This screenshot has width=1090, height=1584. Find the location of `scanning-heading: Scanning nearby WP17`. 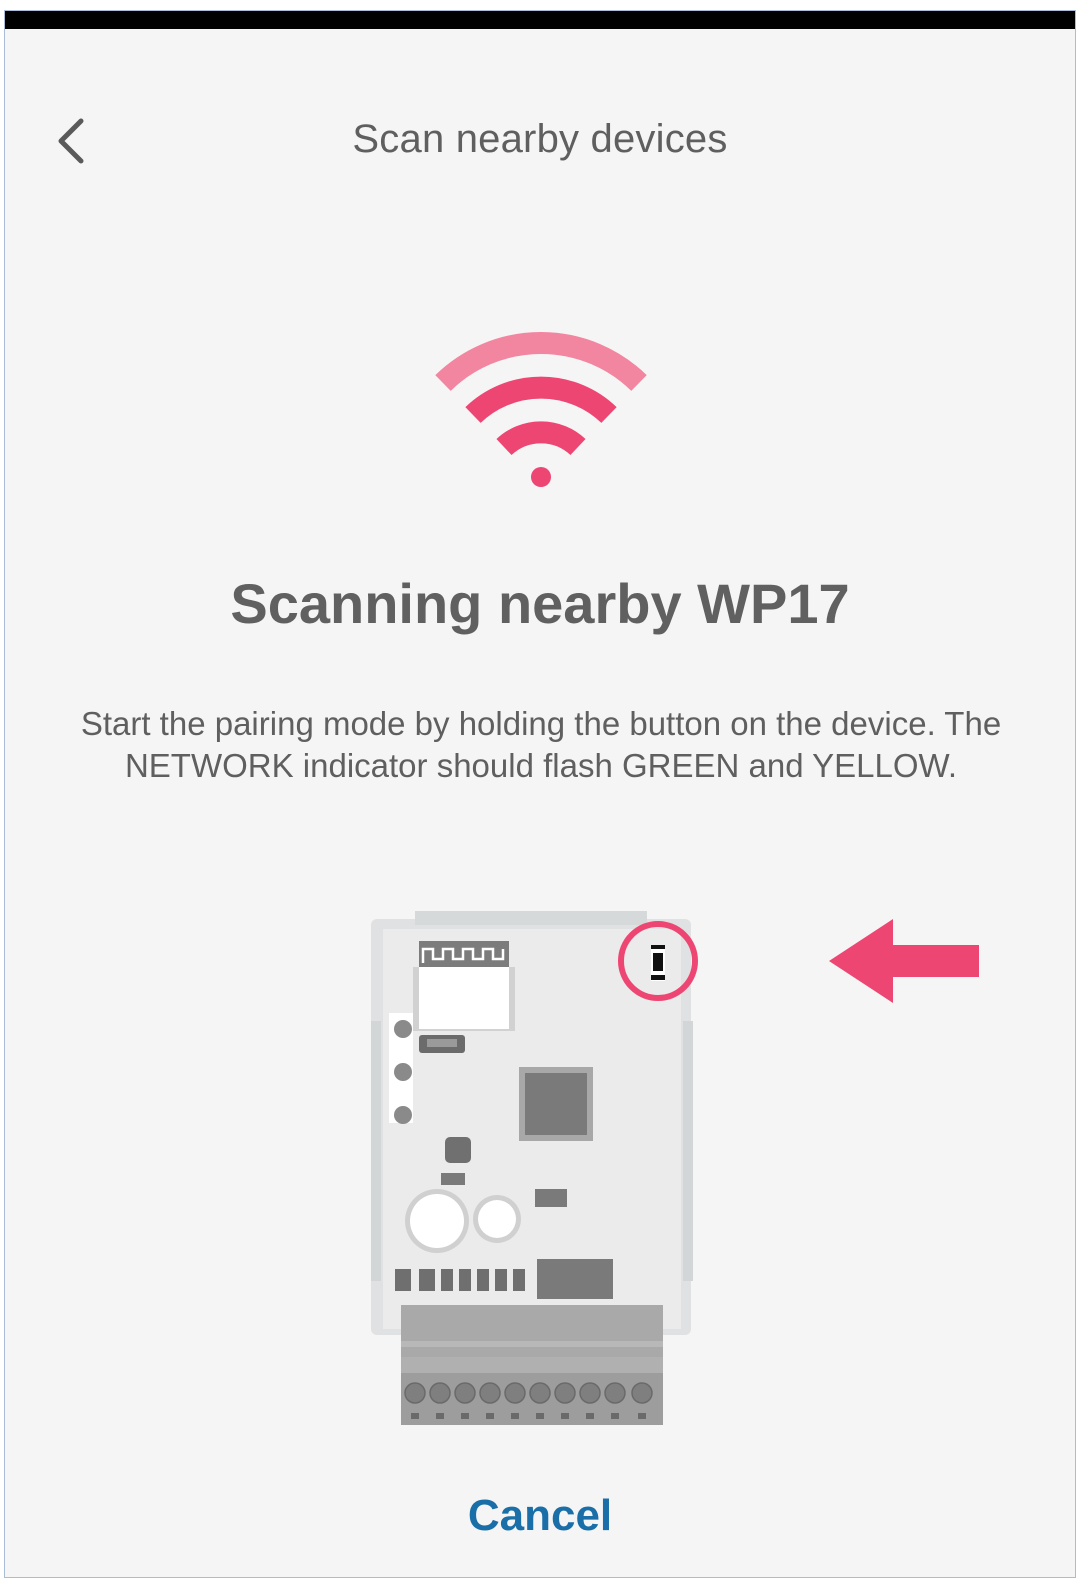

scanning-heading: Scanning nearby WP17 is located at coordinates (540, 603).